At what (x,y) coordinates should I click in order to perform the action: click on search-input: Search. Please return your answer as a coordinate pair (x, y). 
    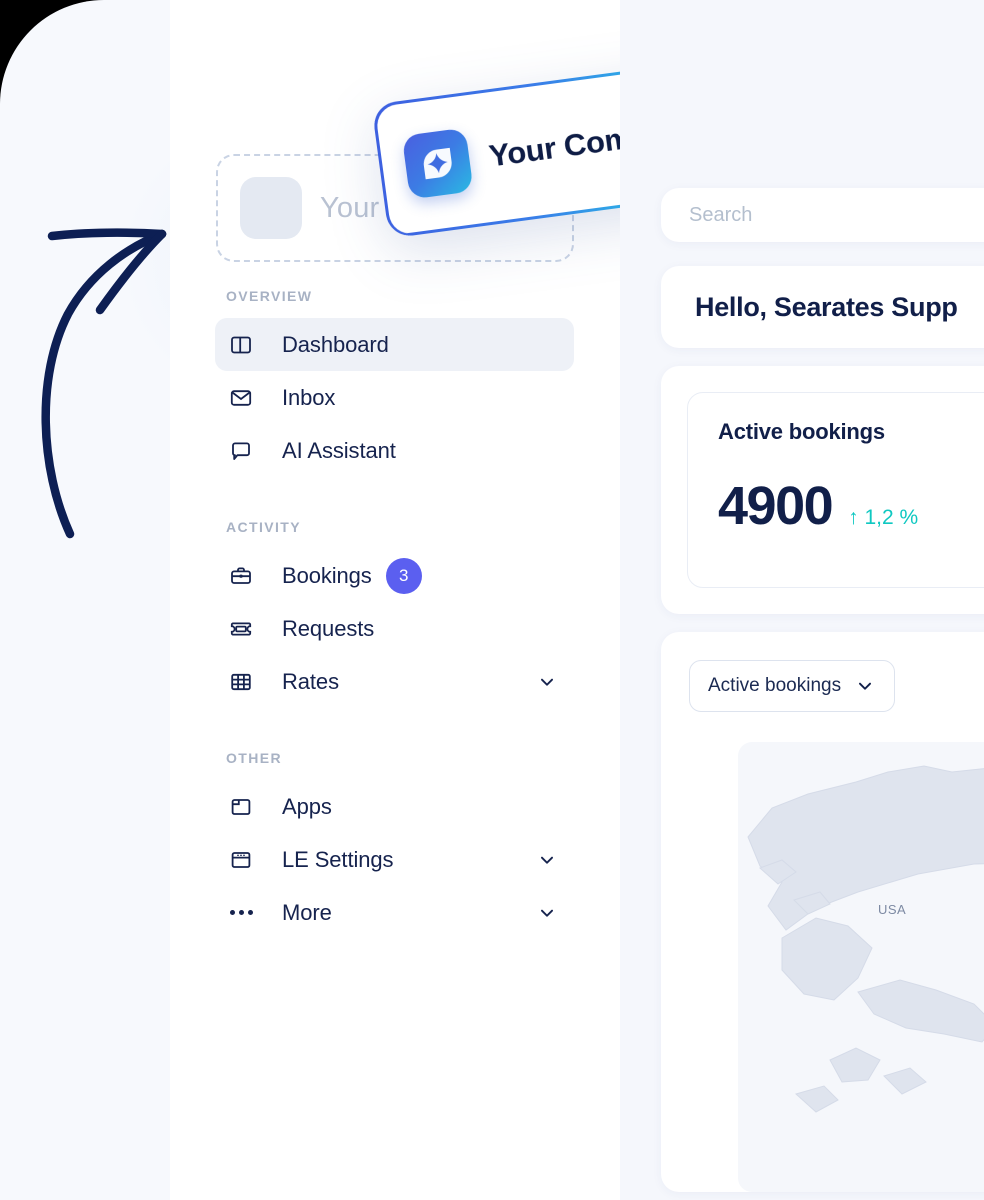
    Looking at the image, I should click on (822, 215).